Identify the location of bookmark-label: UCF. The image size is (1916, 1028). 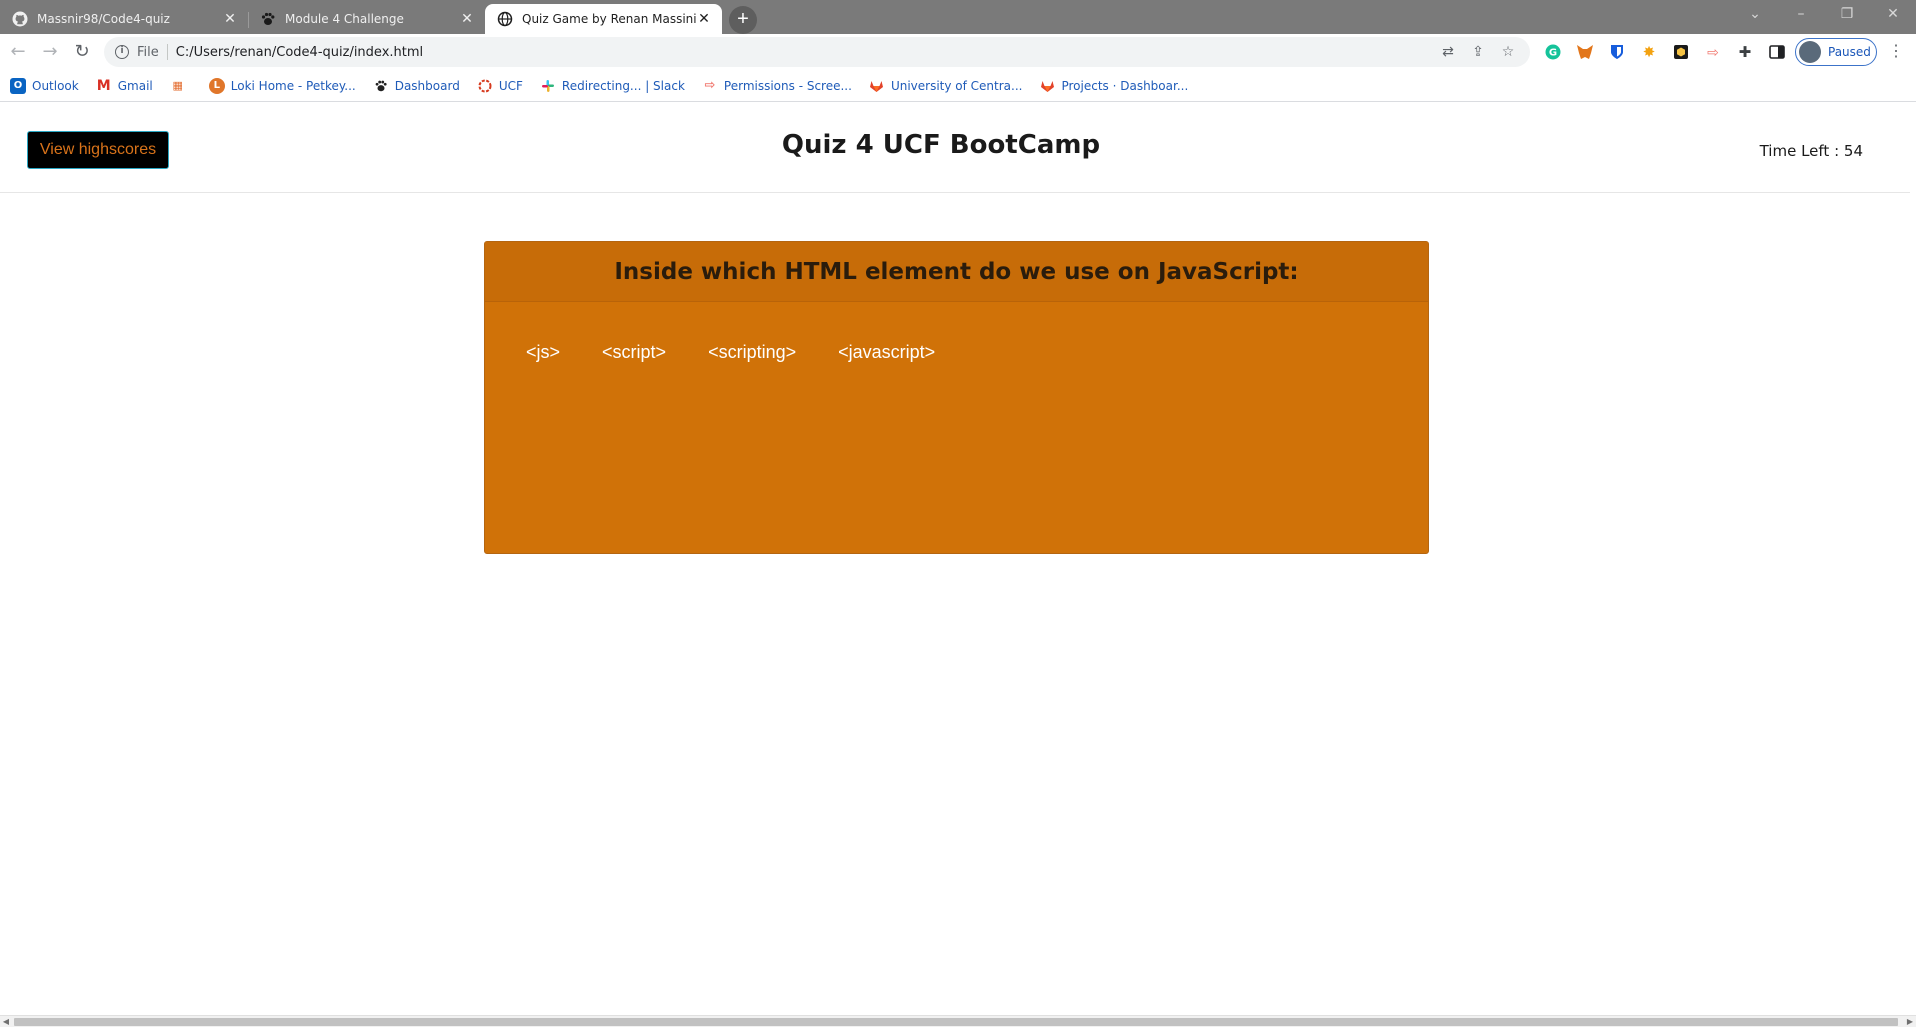
(510, 85).